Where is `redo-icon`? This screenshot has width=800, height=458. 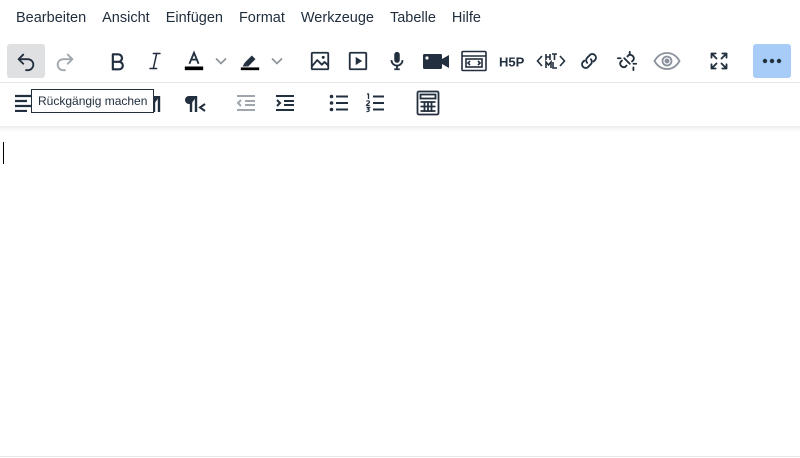
redo-icon is located at coordinates (65, 62).